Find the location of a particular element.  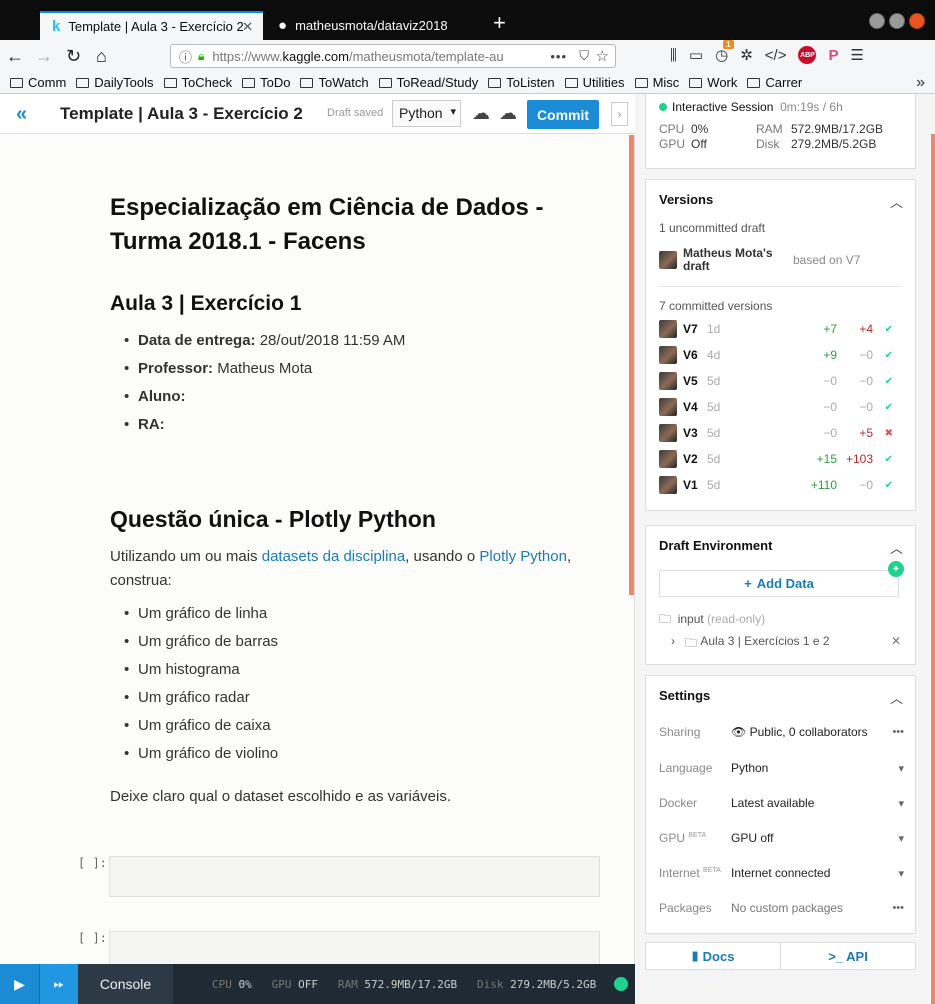

bookmark-folder: ToDo is located at coordinates (266, 82).